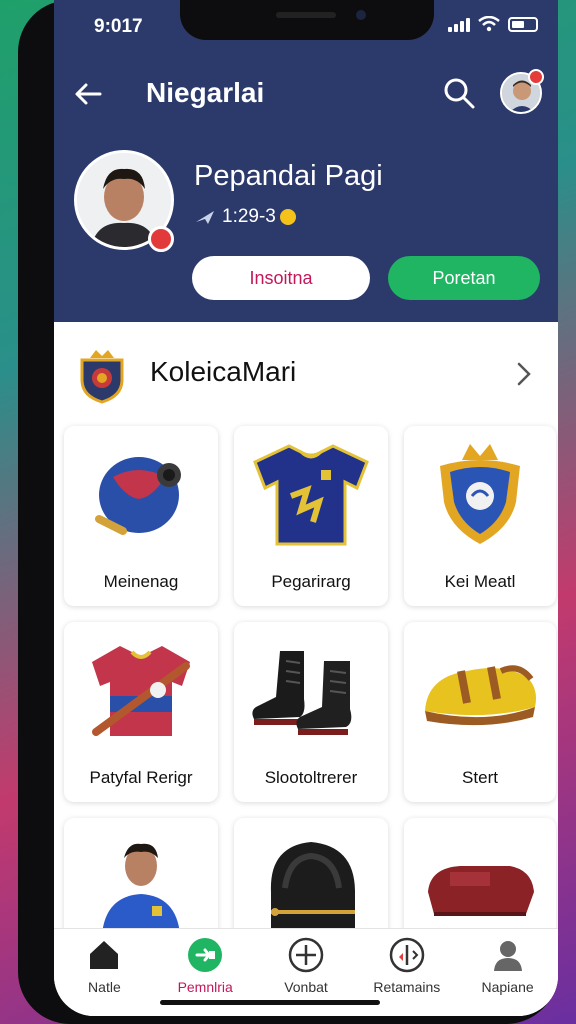 The width and height of the screenshot is (576, 1024). I want to click on tab-profile: Napiane, so click(507, 972).